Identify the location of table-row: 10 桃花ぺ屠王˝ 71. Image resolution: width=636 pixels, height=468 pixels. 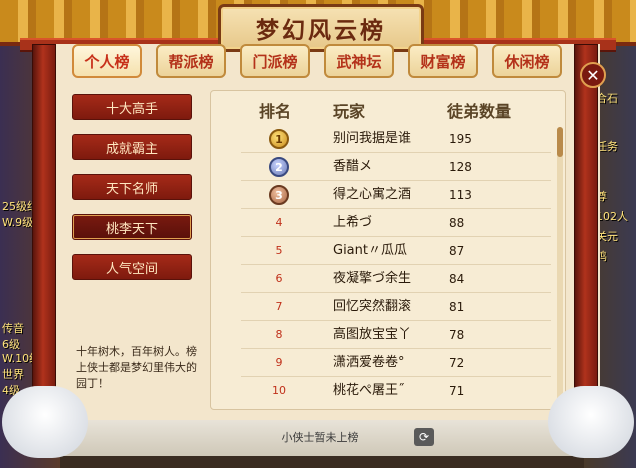
(381, 391).